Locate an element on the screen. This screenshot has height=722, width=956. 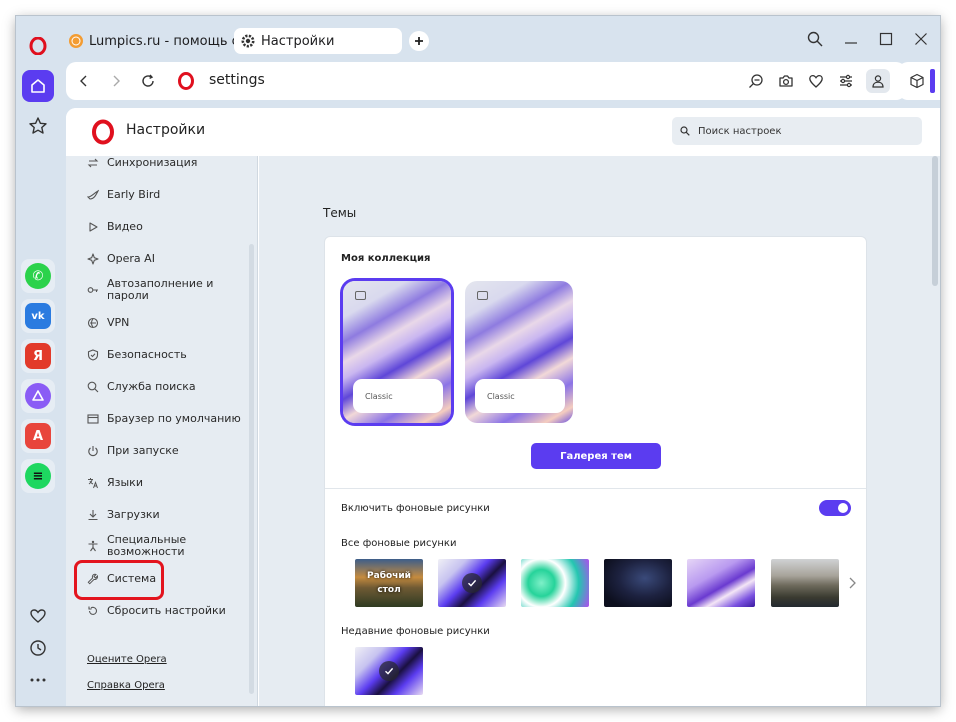
sidebar-item-label: При запуске is located at coordinates (143, 450).